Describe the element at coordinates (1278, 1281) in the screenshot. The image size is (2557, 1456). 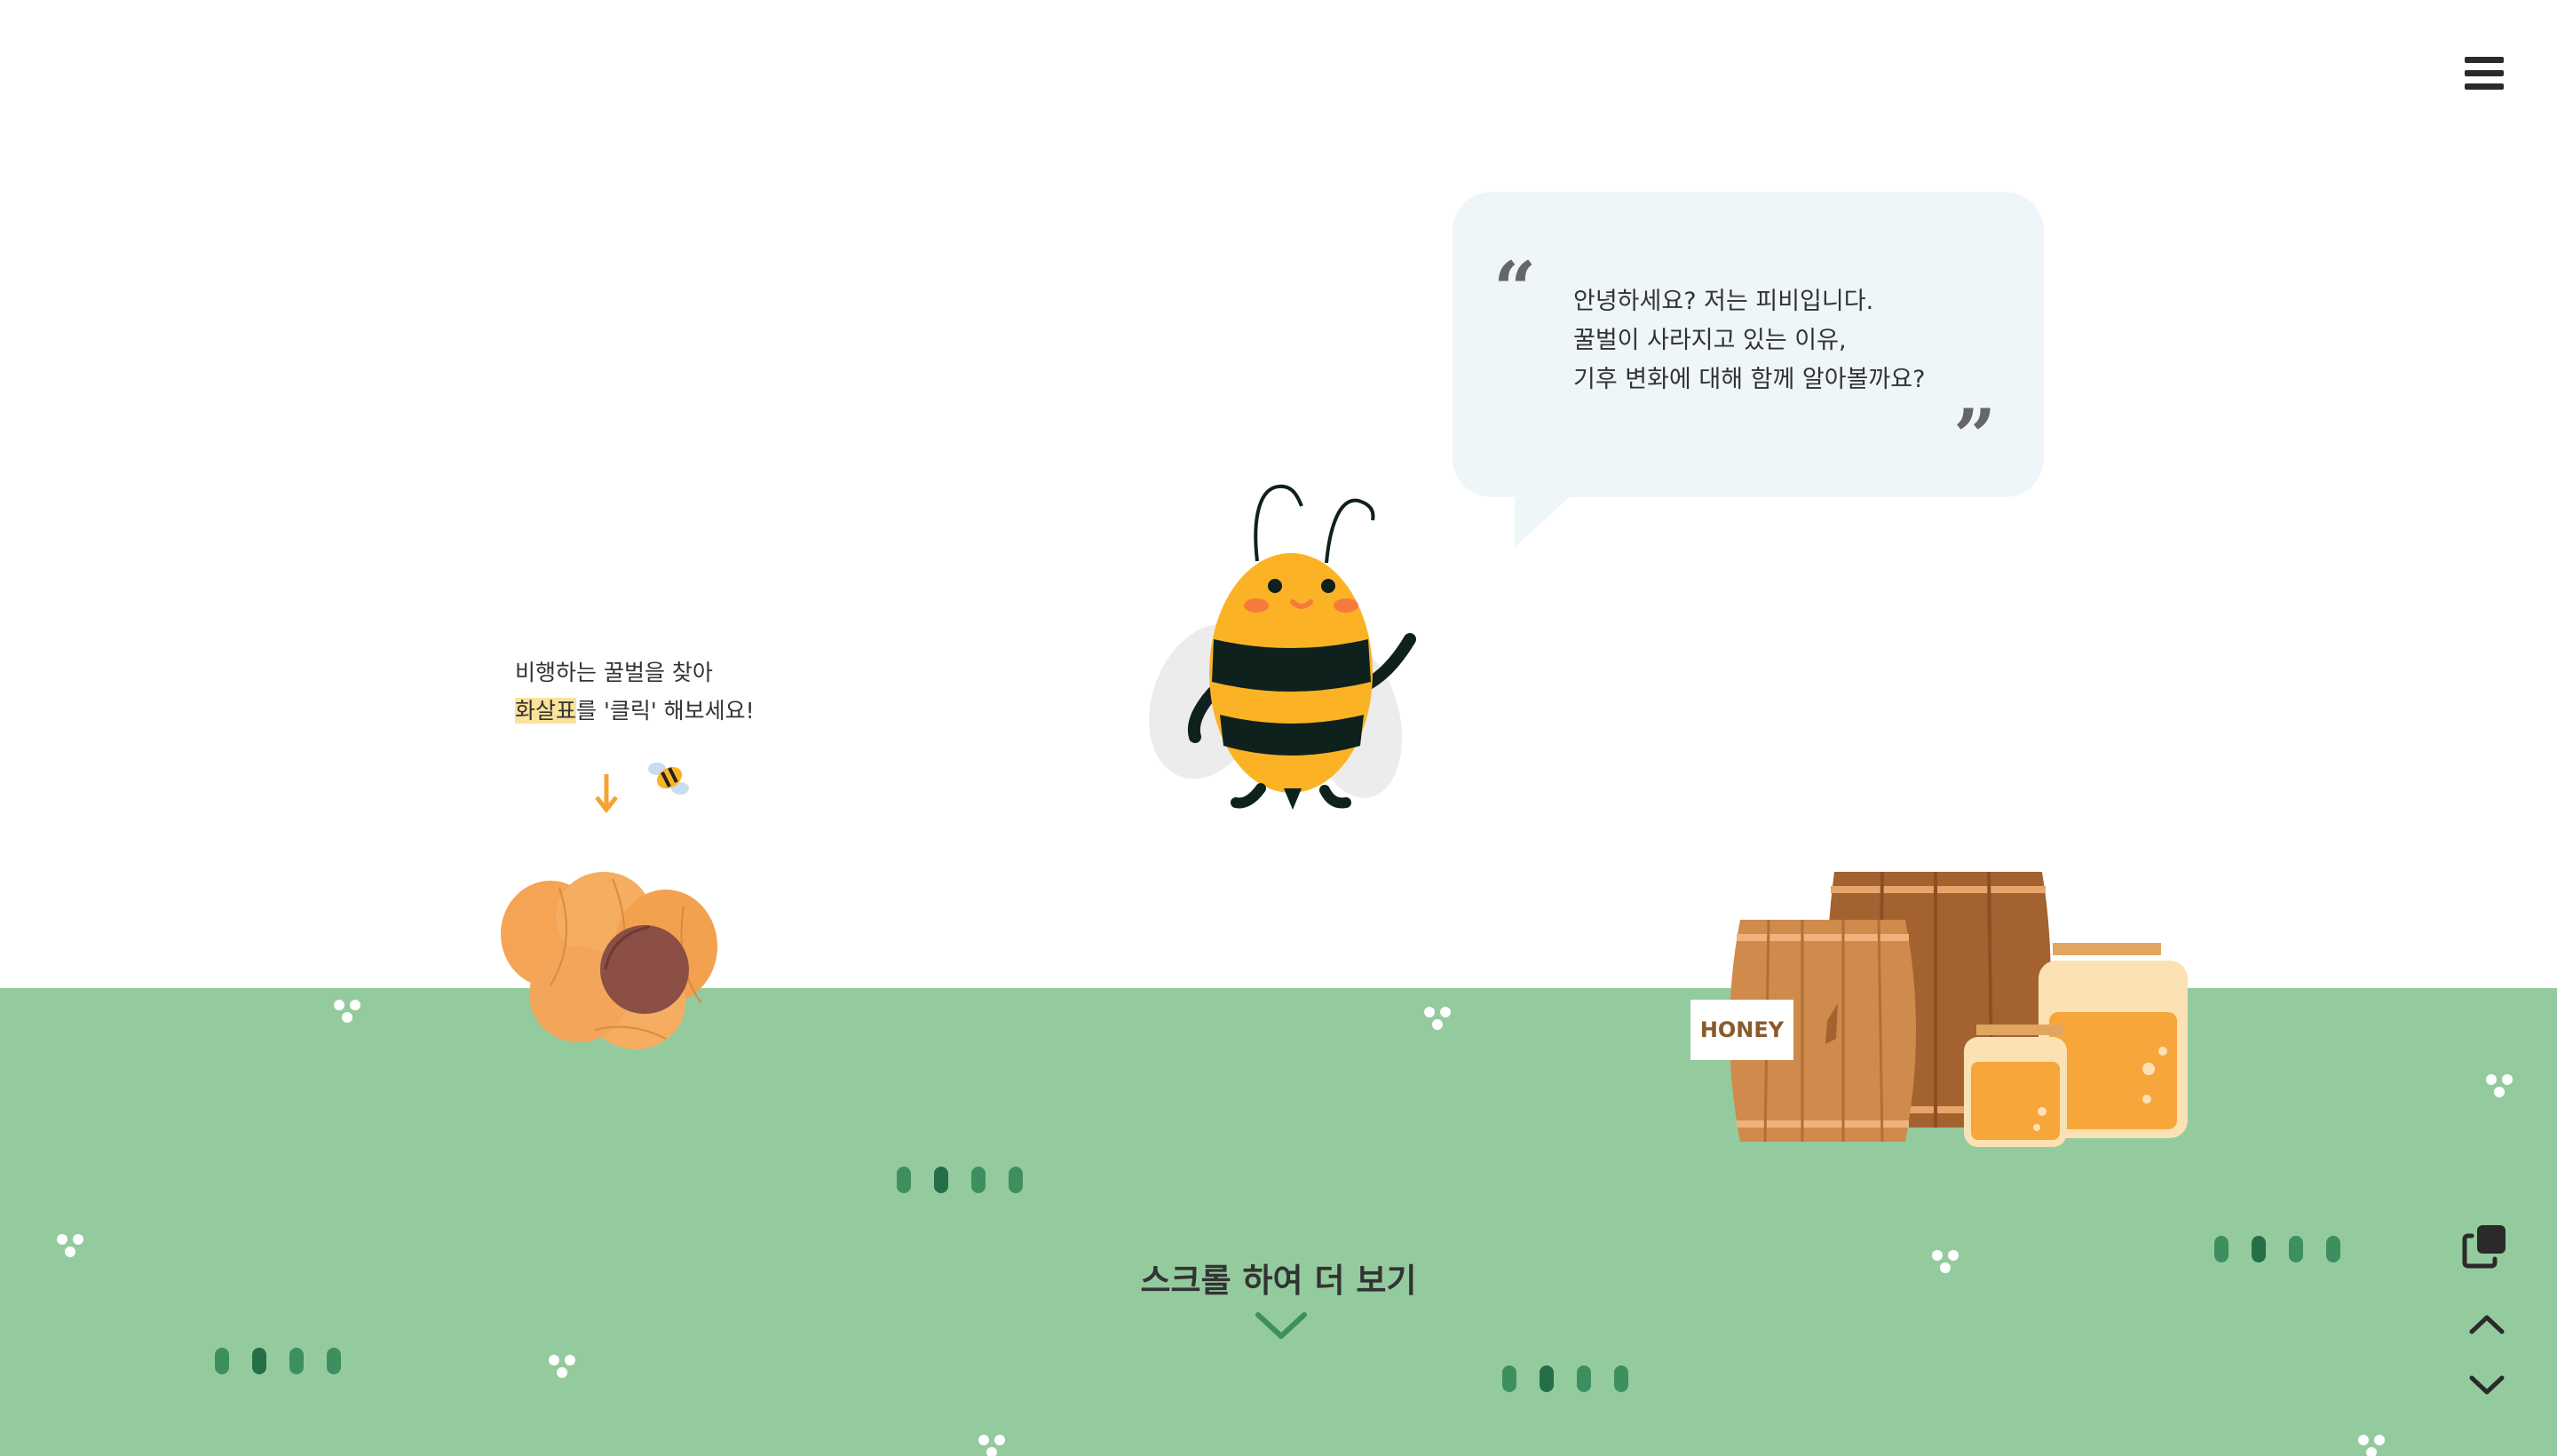
I see `scroll-prompt-label: 스크롤 하여 더 보기` at that location.